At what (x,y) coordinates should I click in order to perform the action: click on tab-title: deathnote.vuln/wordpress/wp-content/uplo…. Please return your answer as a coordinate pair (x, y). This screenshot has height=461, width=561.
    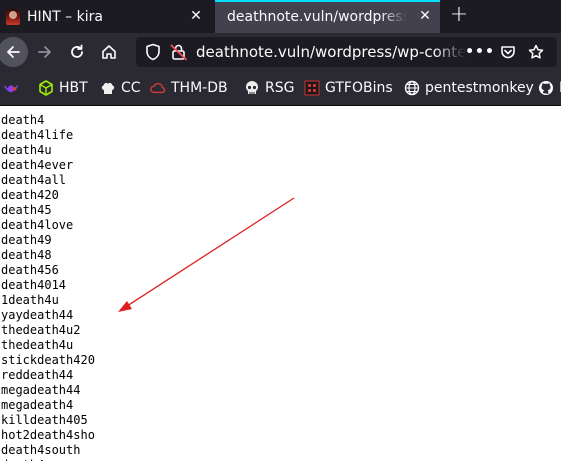
    Looking at the image, I should click on (317, 16).